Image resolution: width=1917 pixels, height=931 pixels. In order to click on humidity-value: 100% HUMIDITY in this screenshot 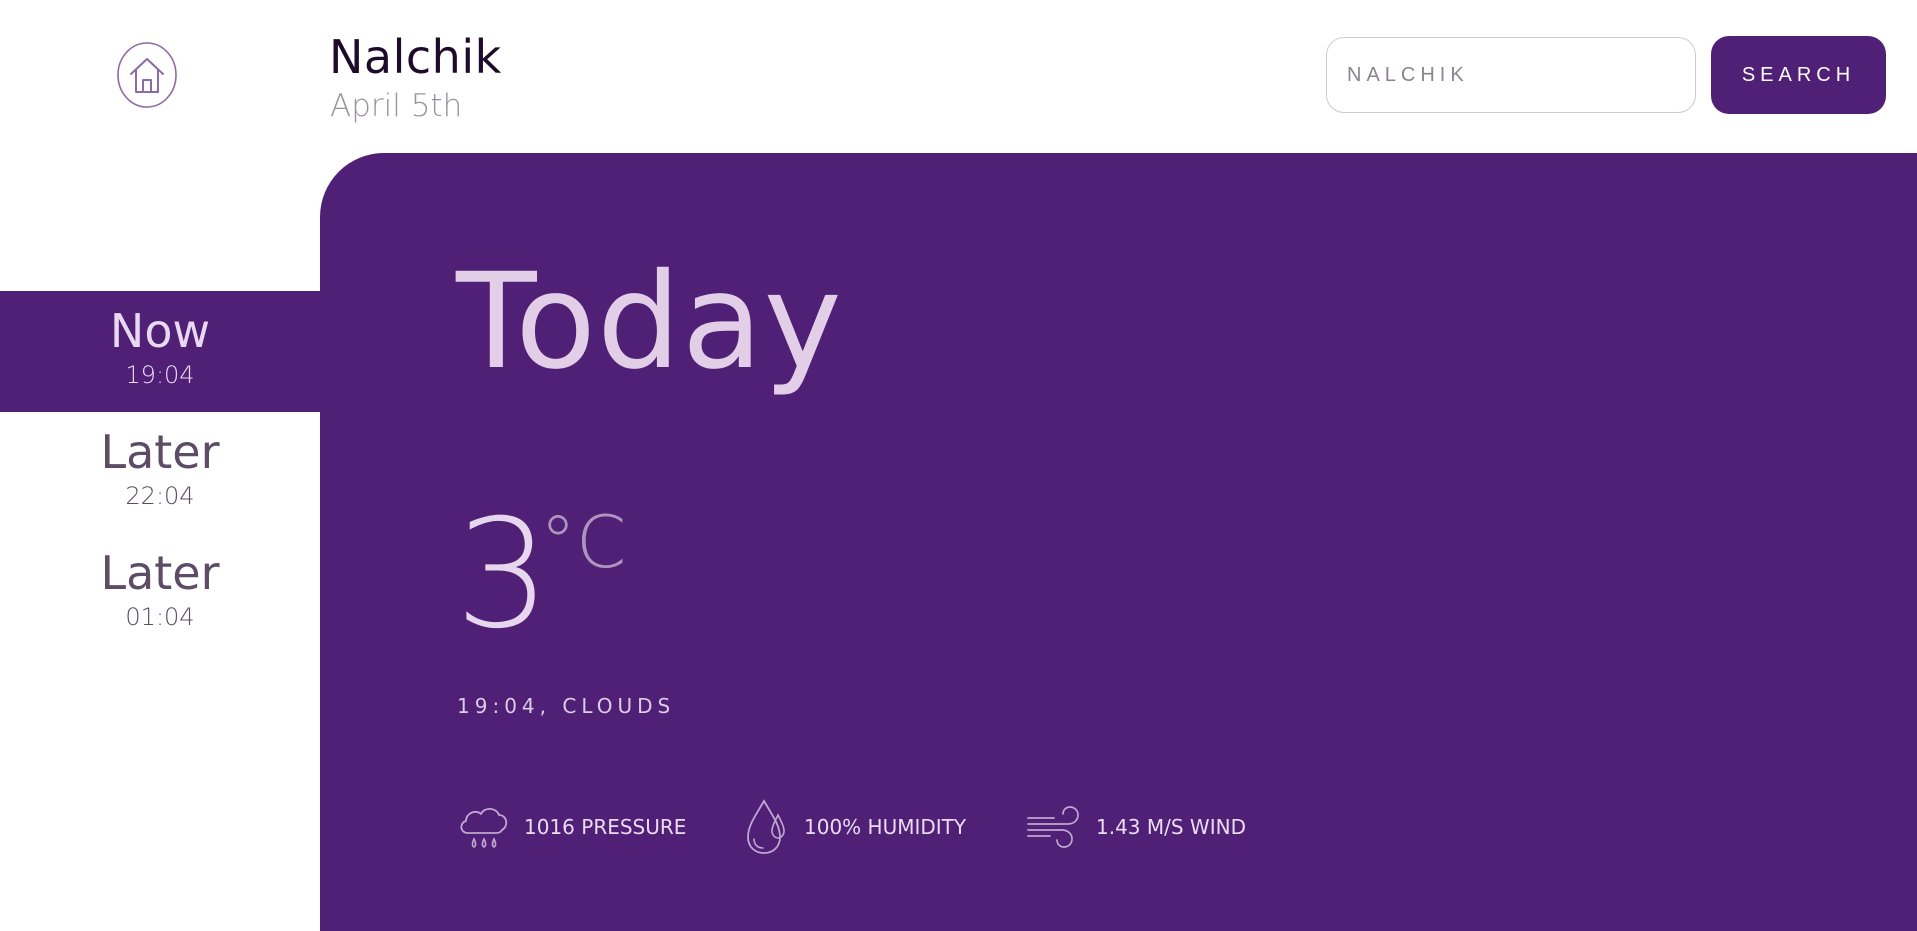, I will do `click(885, 827)`.